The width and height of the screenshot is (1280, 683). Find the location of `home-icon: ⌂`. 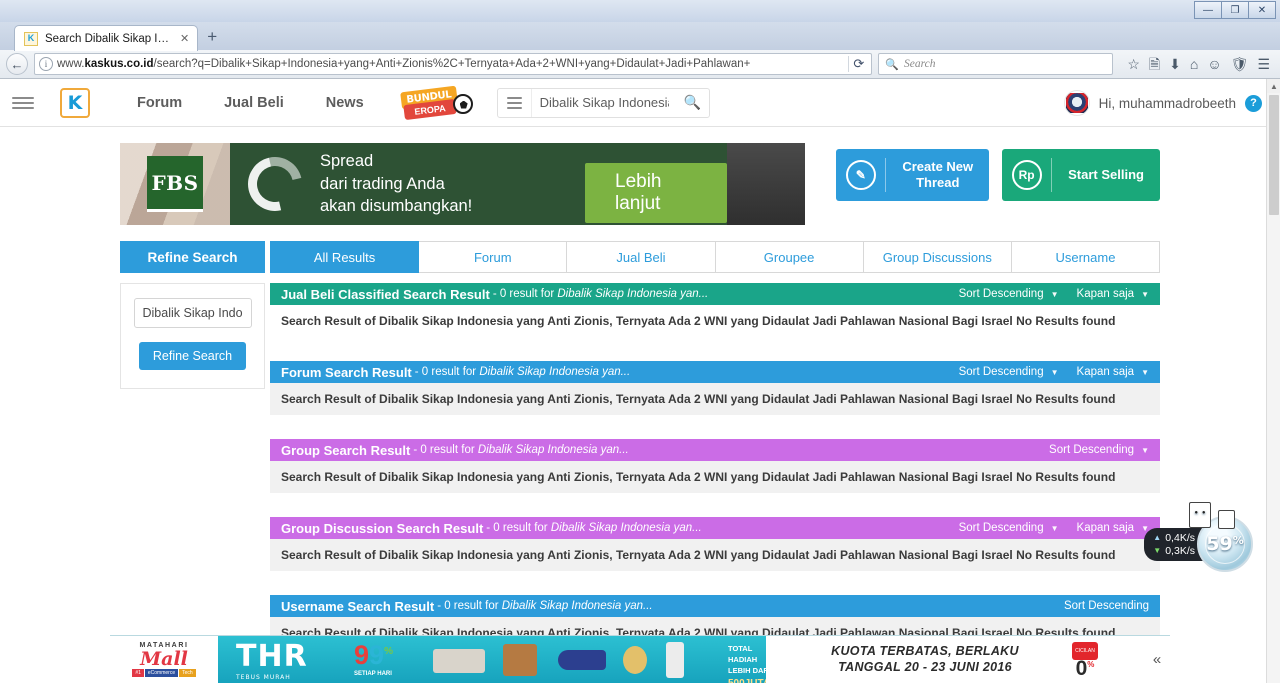

home-icon: ⌂ is located at coordinates (1194, 64).